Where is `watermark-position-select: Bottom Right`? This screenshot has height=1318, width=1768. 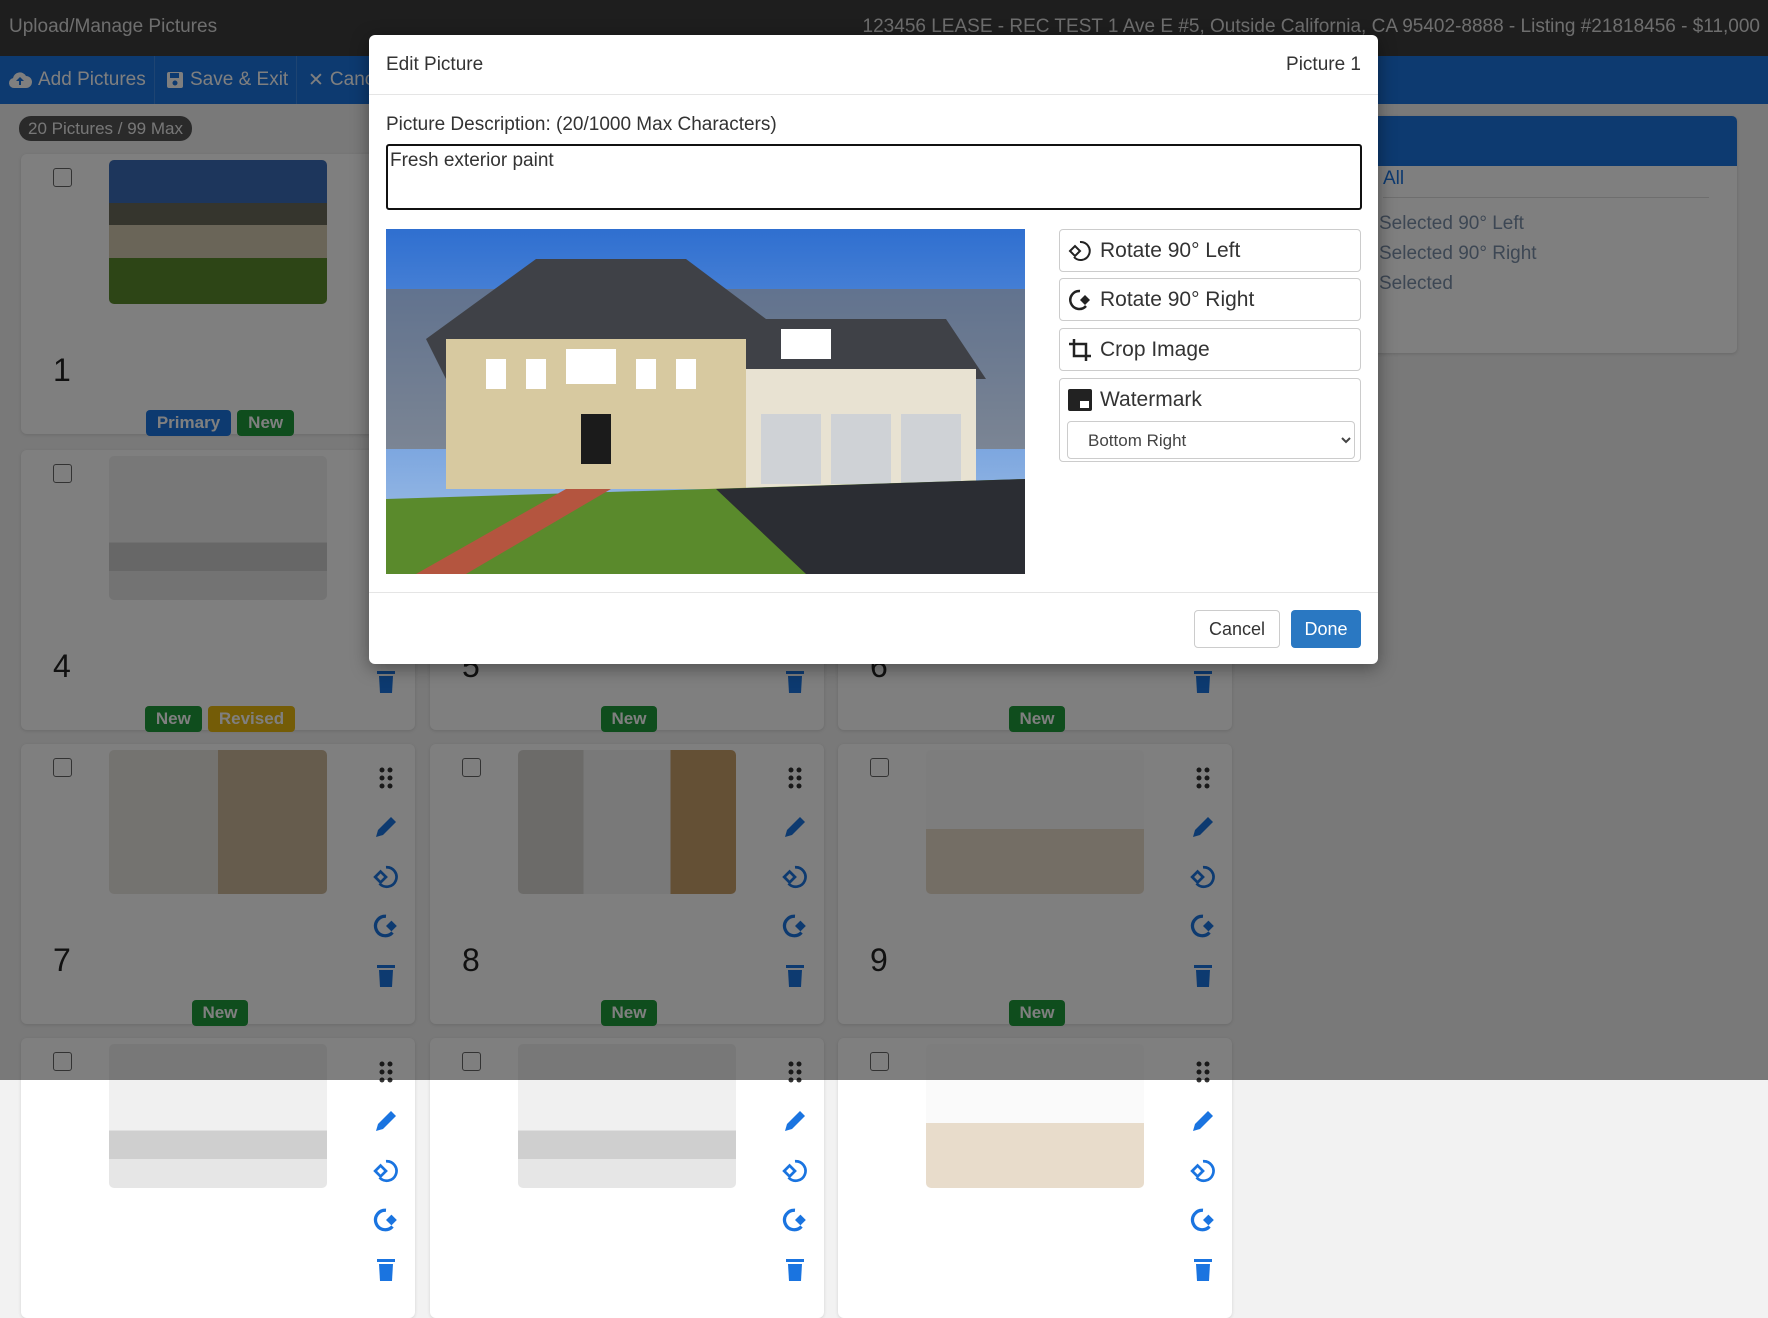
watermark-position-select: Bottom Right is located at coordinates (1211, 440).